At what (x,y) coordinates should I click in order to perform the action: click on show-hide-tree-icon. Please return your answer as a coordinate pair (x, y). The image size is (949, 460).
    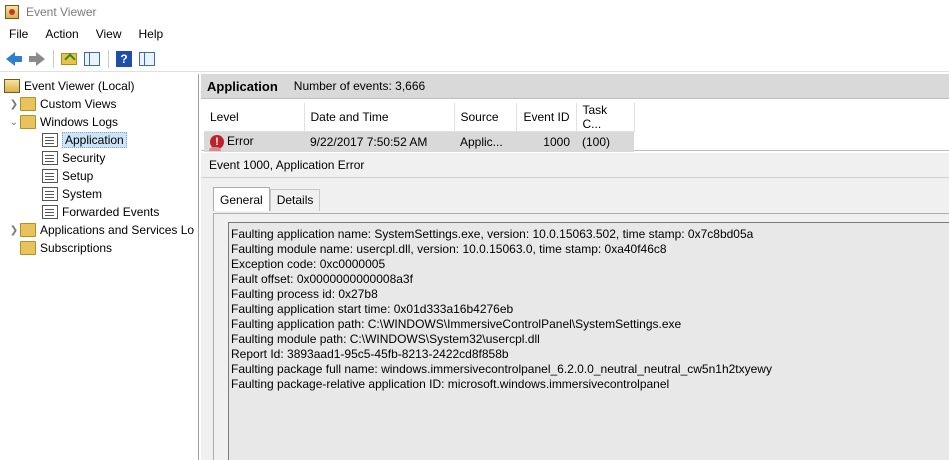
    Looking at the image, I should click on (92, 59).